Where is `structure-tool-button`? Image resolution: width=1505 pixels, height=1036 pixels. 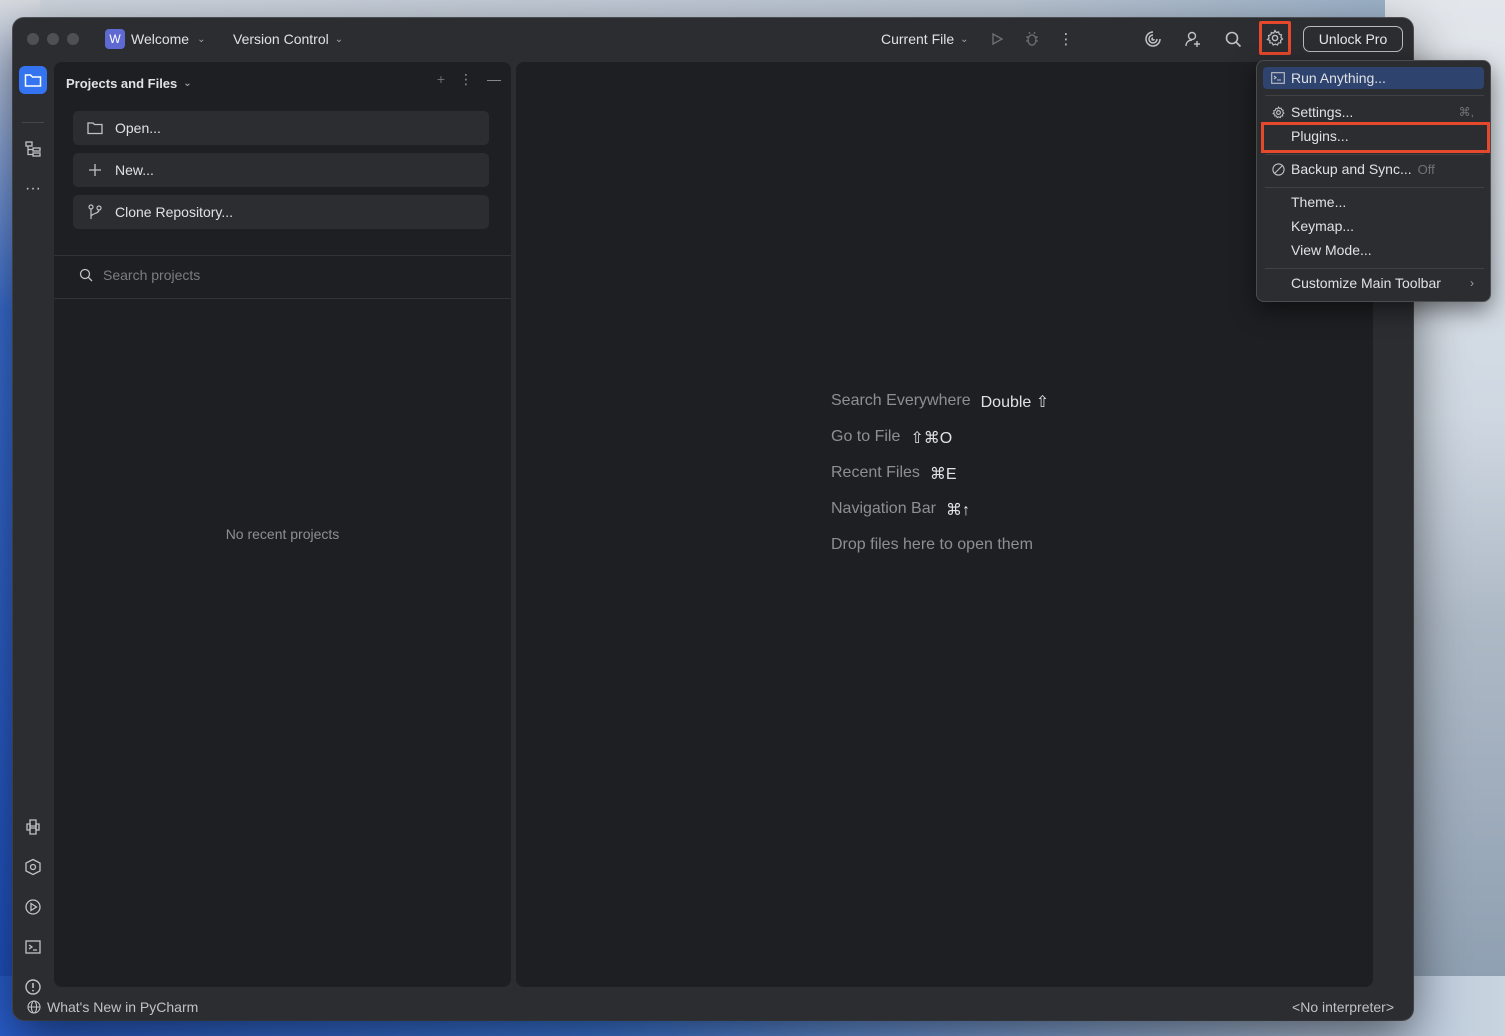
structure-tool-button is located at coordinates (33, 149).